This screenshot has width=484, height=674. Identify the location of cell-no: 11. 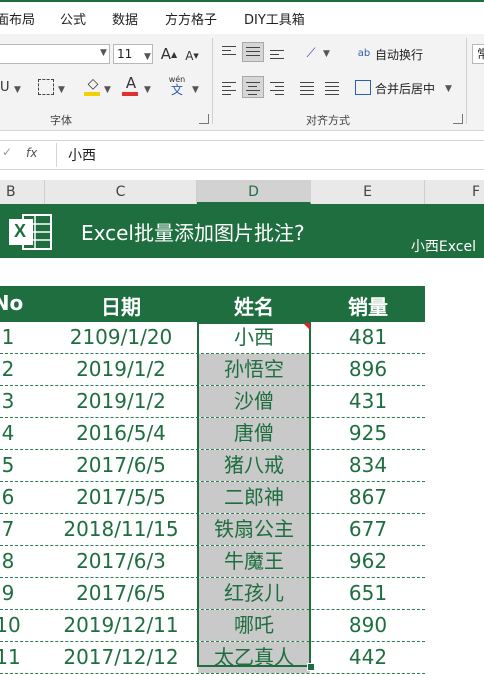
(14, 657).